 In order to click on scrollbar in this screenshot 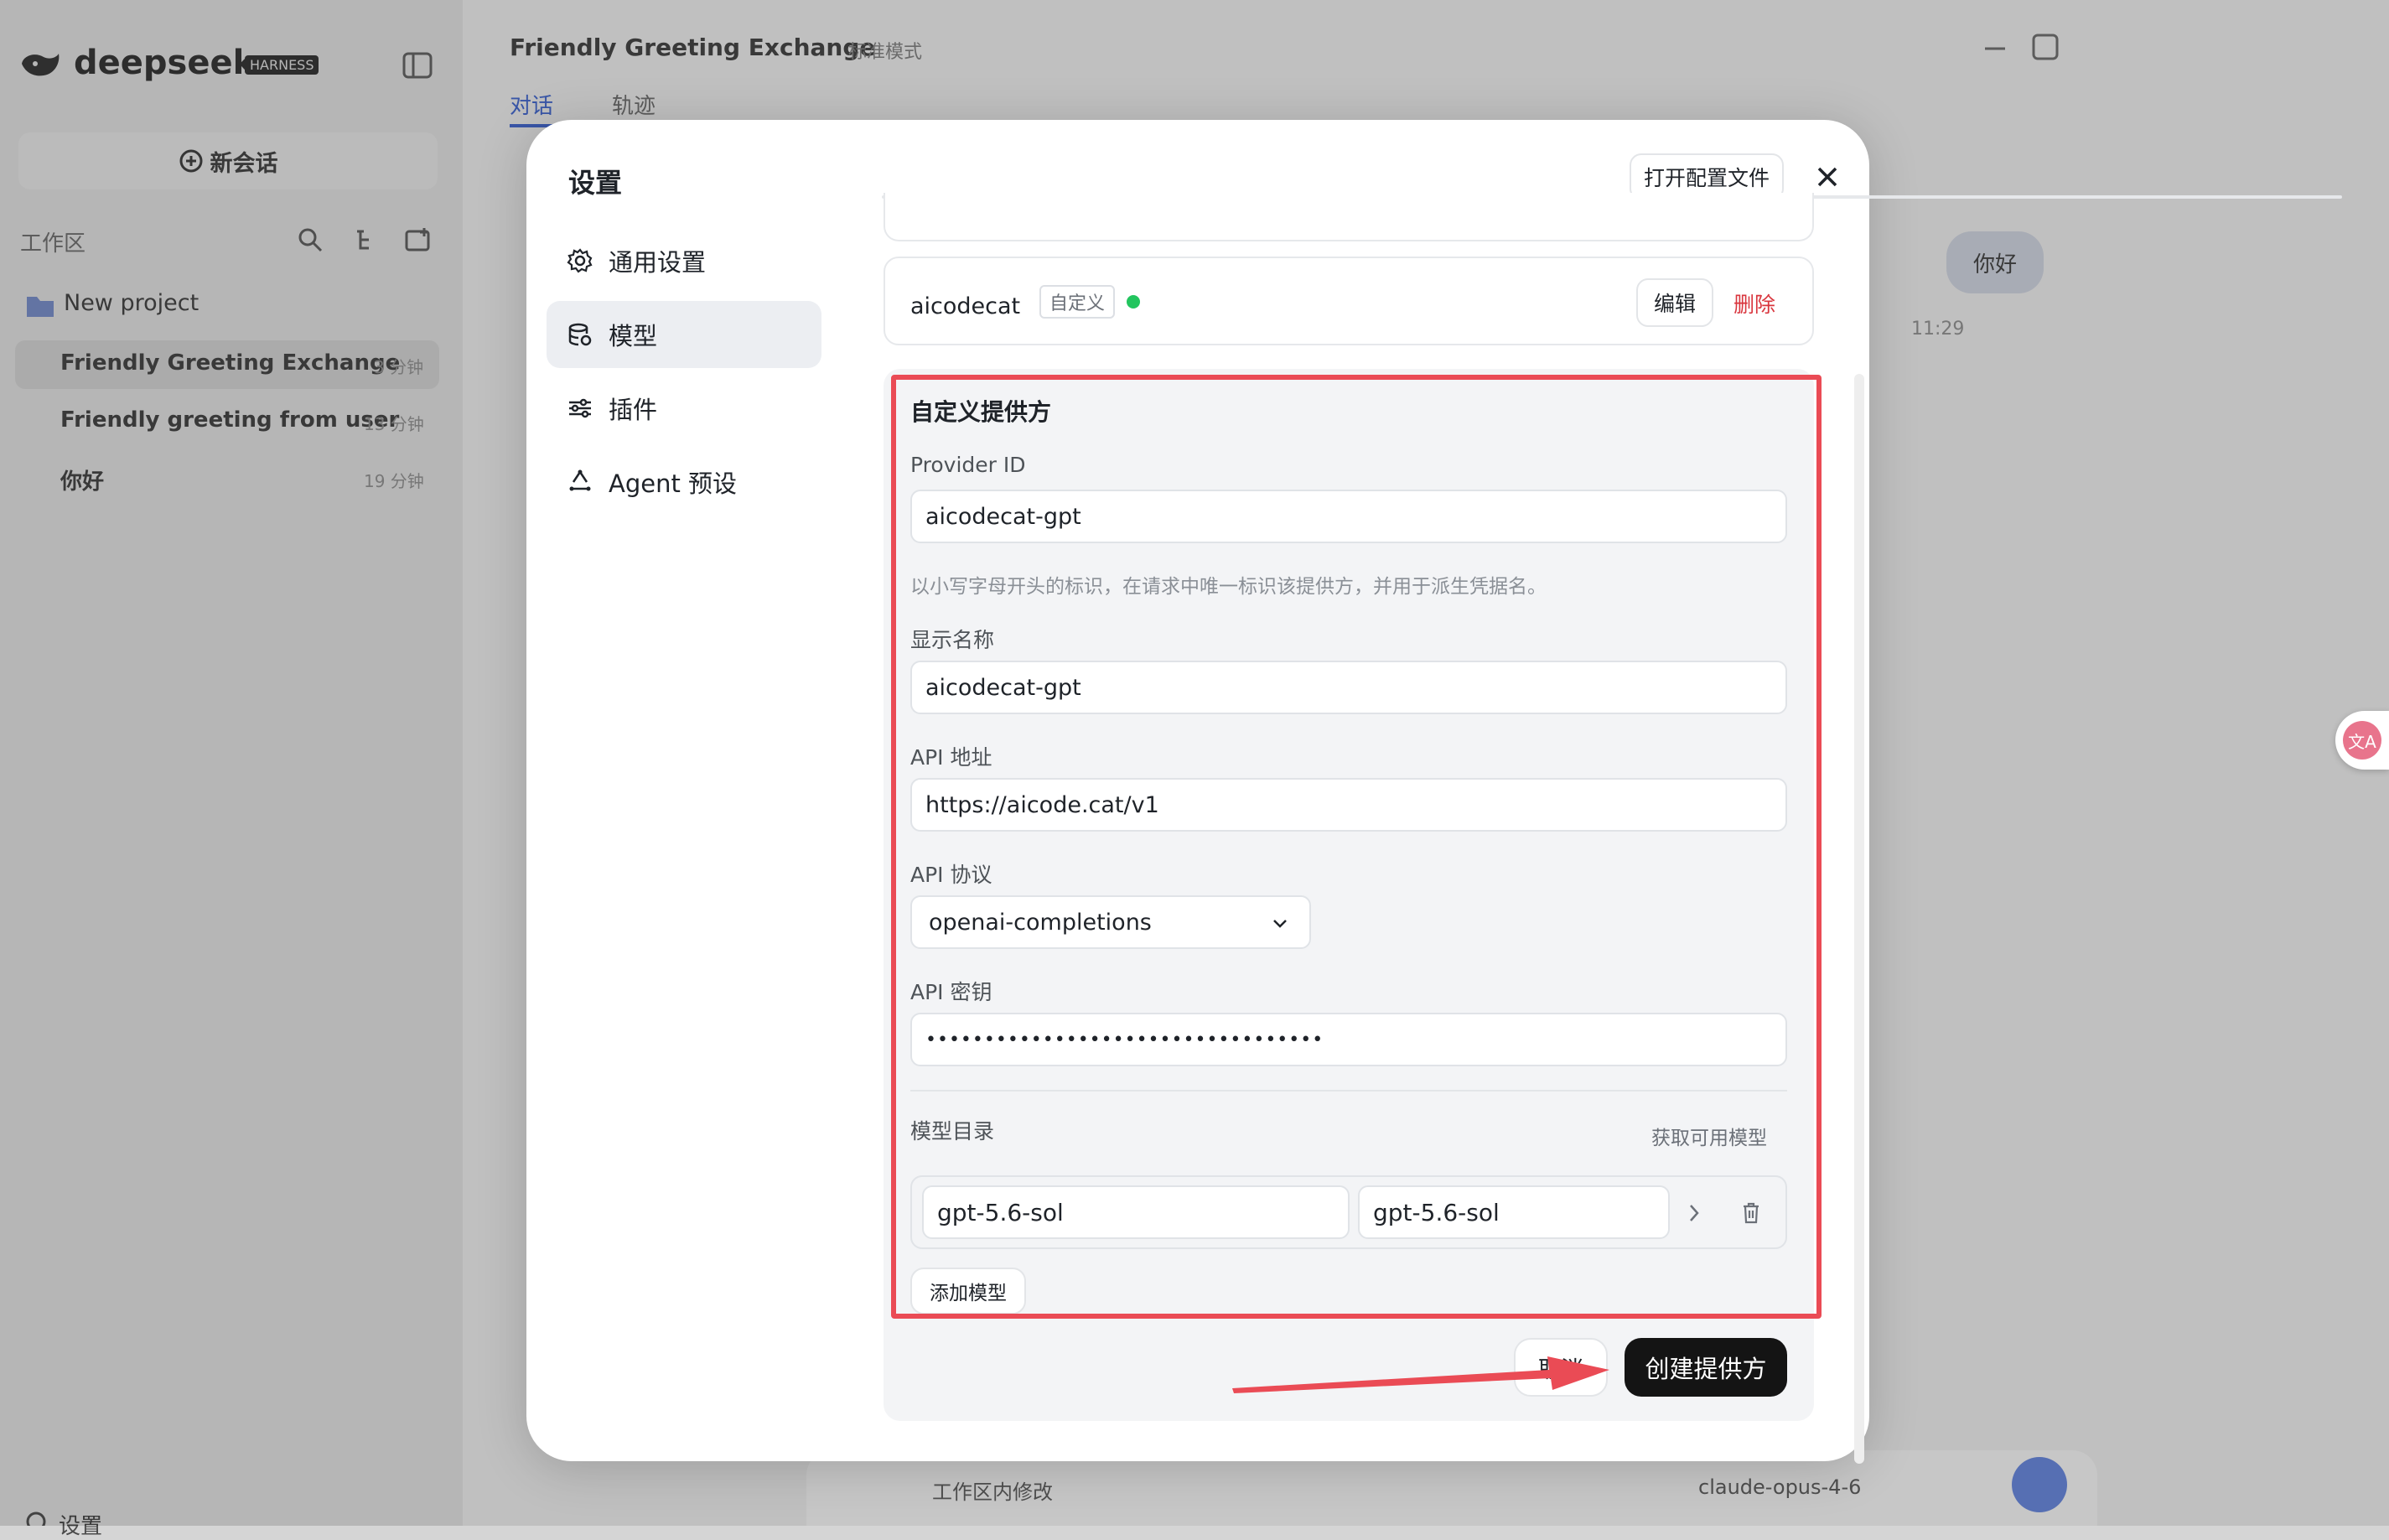, I will do `click(1859, 919)`.